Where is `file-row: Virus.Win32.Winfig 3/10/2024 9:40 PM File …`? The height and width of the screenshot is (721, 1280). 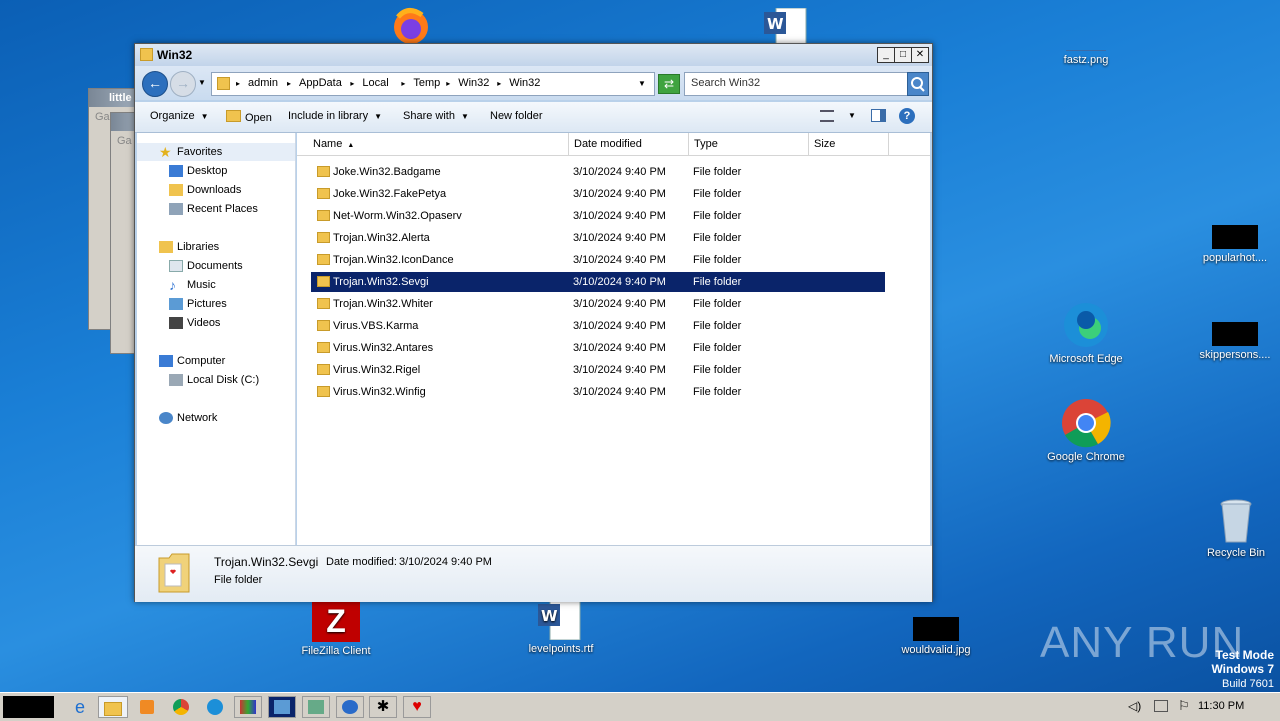 file-row: Virus.Win32.Winfig 3/10/2024 9:40 PM File … is located at coordinates (598, 392).